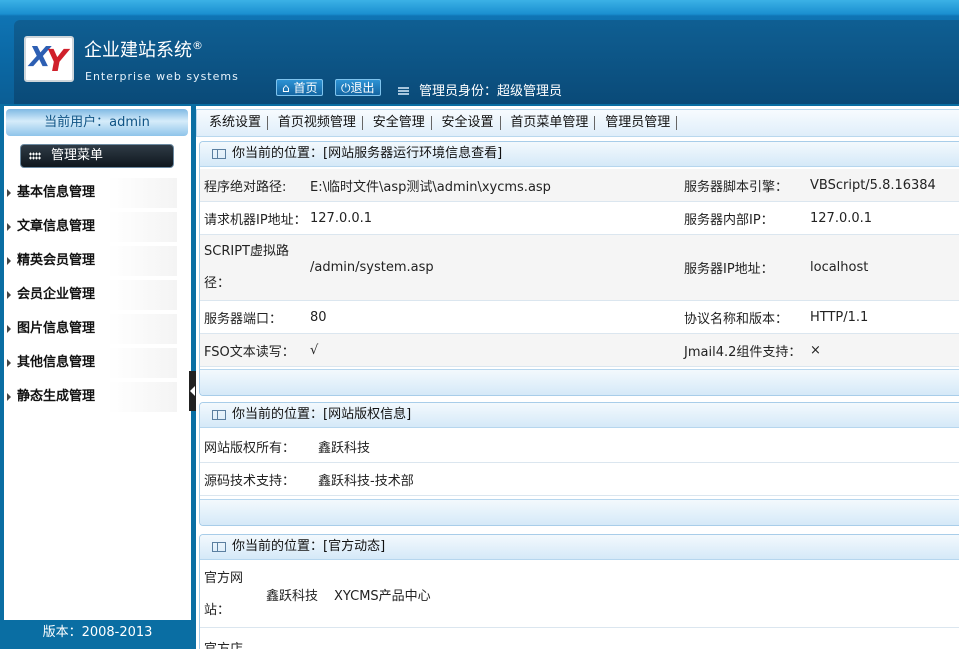 The height and width of the screenshot is (649, 959). What do you see at coordinates (292, 594) in the screenshot?
I see `official-site-link: 鑫跃科技` at bounding box center [292, 594].